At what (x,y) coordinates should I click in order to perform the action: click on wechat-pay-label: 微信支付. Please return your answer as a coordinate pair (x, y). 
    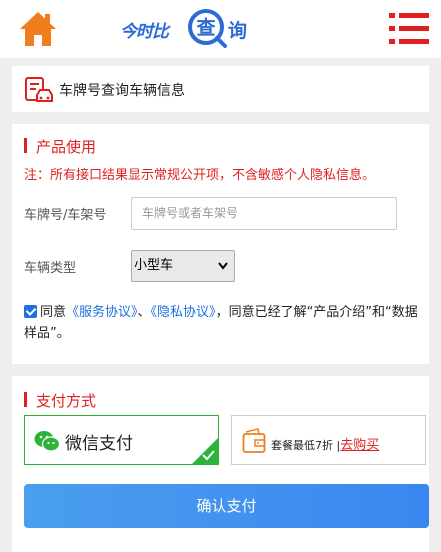
    Looking at the image, I should click on (99, 444).